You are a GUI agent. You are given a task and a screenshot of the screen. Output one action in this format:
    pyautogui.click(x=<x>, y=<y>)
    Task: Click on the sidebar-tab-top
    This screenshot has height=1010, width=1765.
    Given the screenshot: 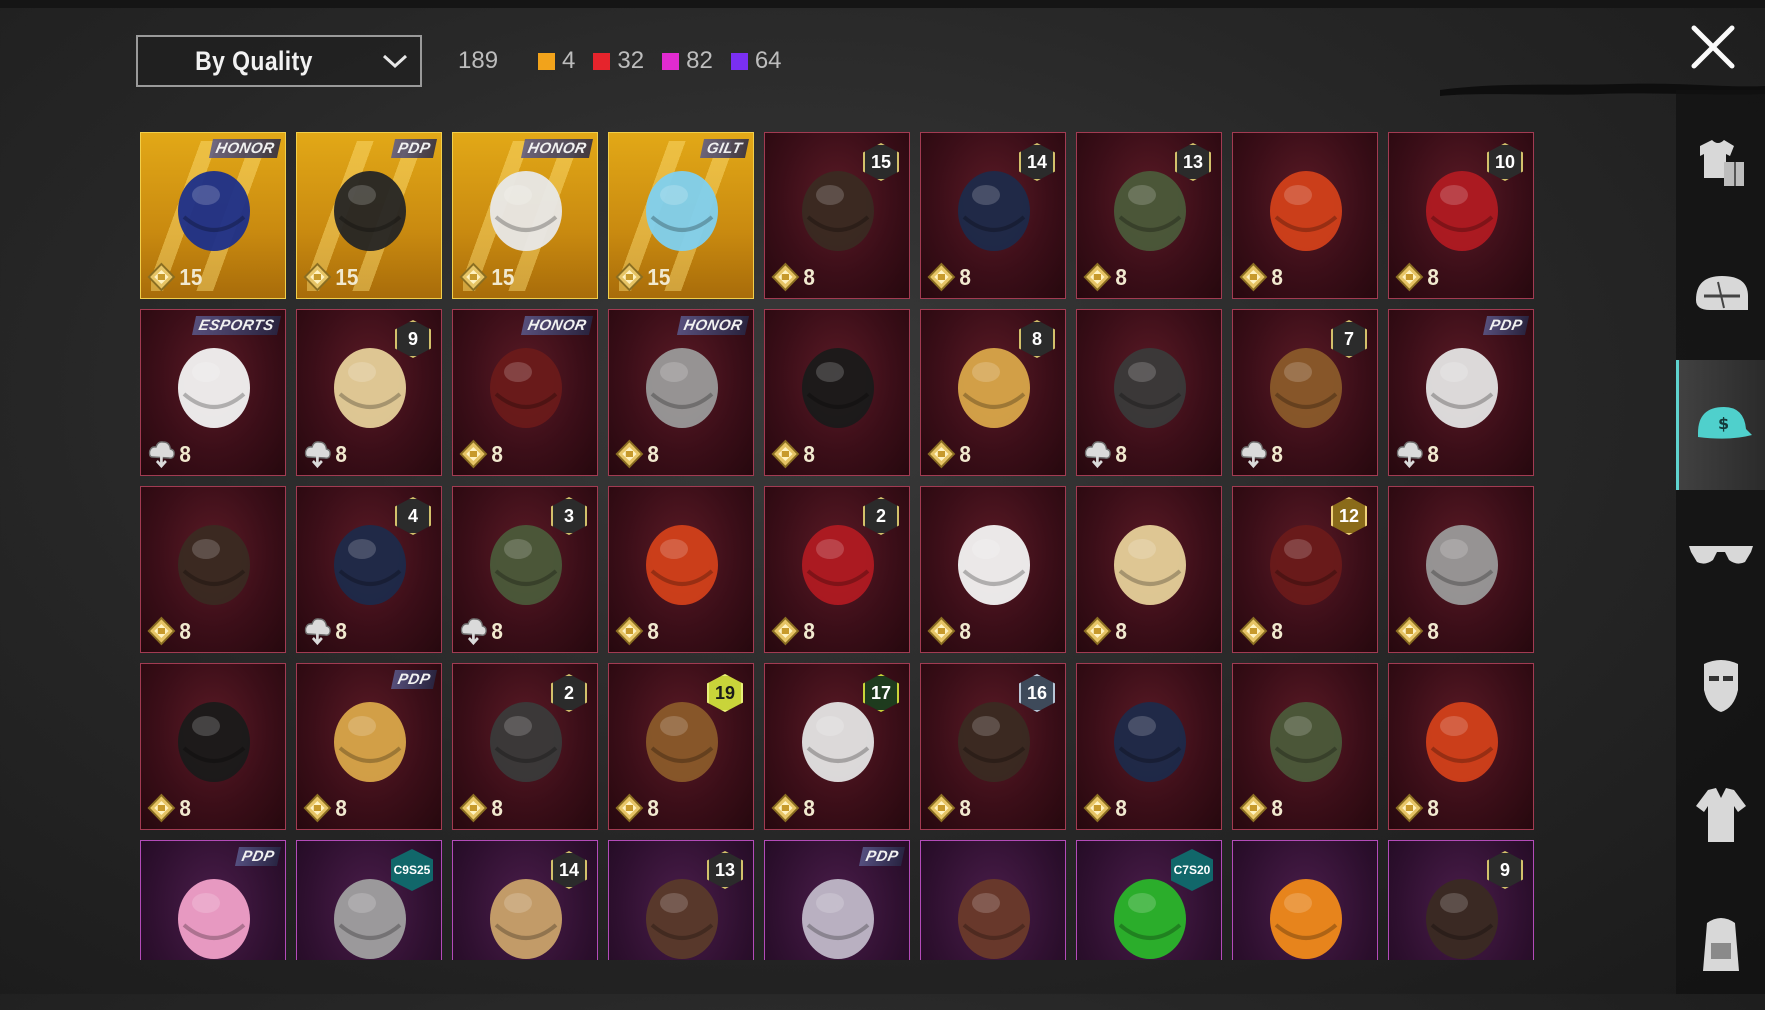 What is the action you would take?
    pyautogui.click(x=1720, y=815)
    